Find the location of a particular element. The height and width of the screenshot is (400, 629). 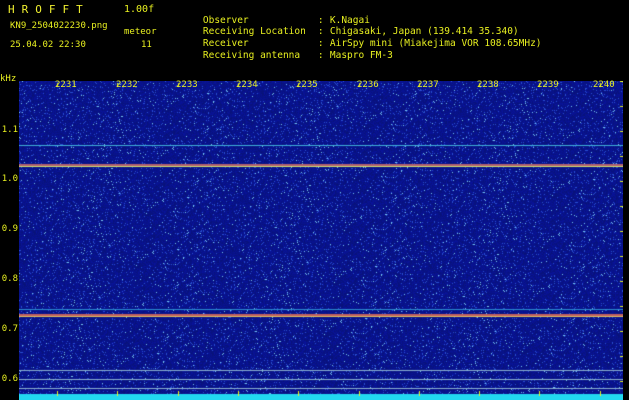

y-tick-label: 0.7 is located at coordinates (9, 329).